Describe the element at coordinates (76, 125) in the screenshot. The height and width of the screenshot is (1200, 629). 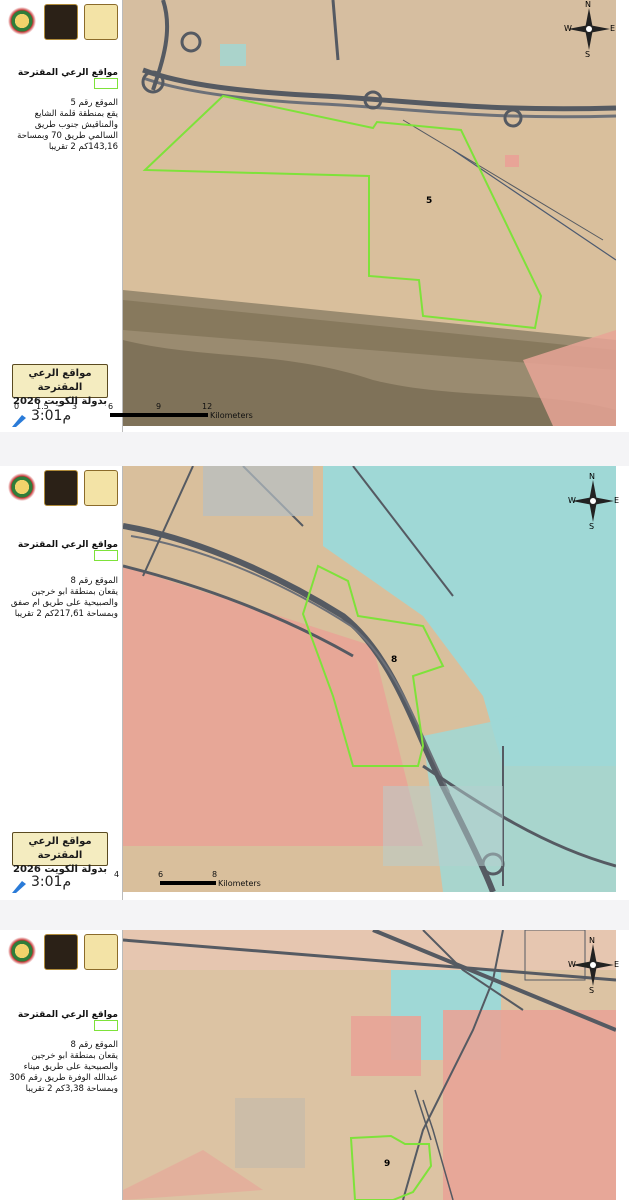
I see `desc-line: والمناقيش جنوب طريق` at that location.